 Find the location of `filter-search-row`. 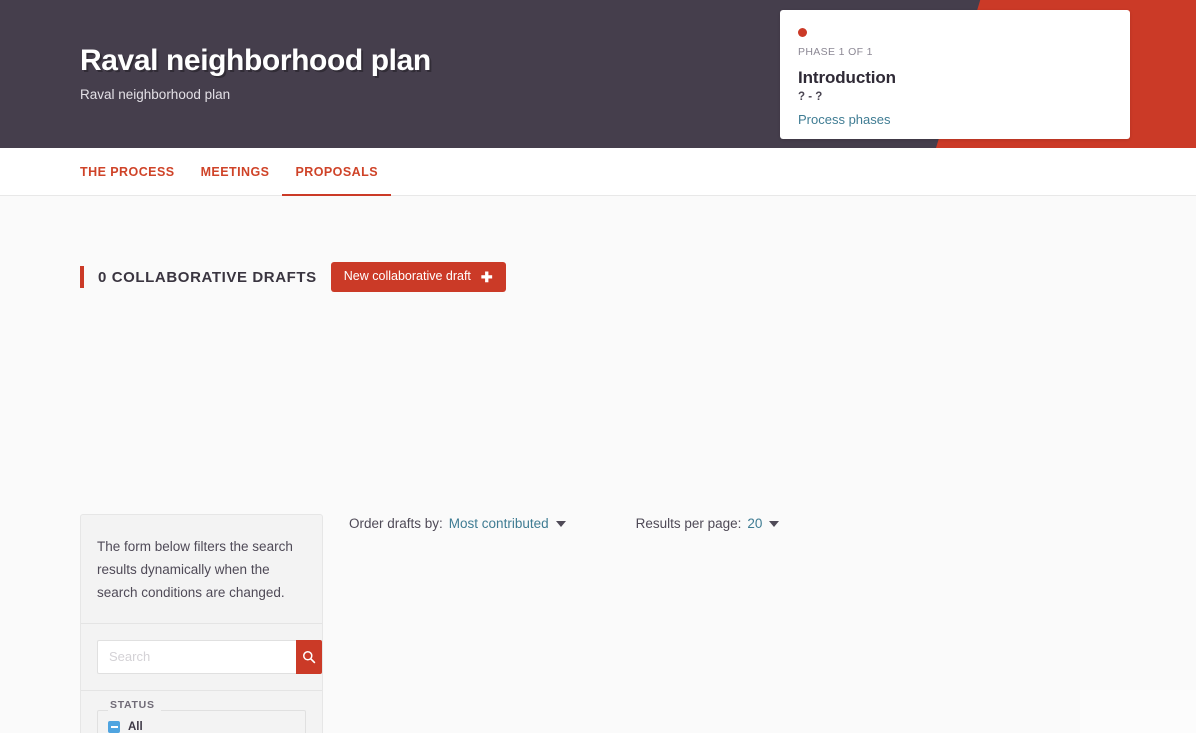

filter-search-row is located at coordinates (201, 657).